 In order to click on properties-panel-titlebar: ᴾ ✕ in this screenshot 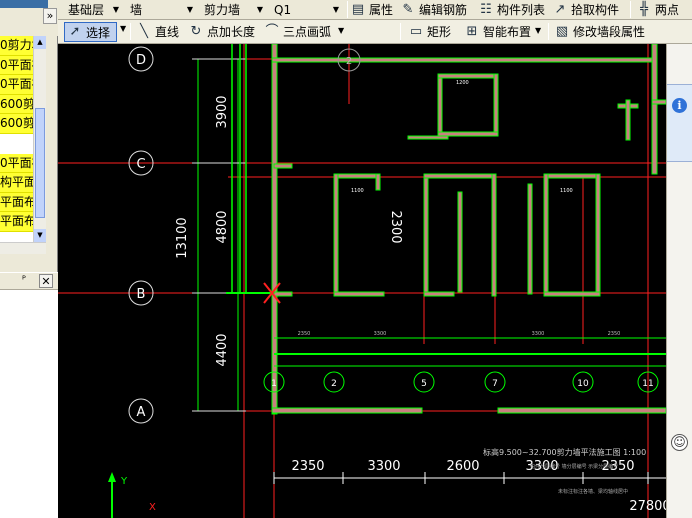, I will do `click(29, 281)`.